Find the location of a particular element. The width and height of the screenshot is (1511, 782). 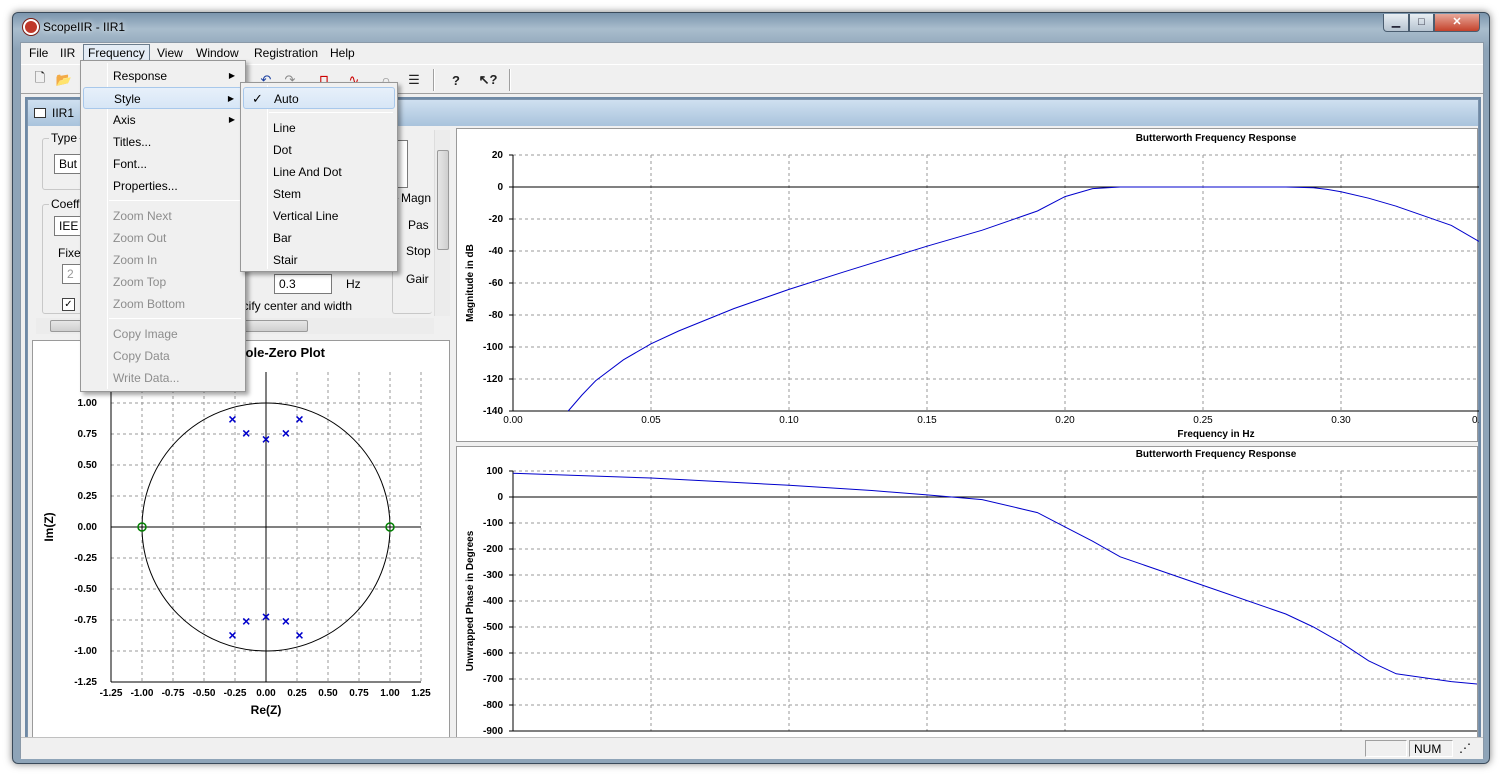

stop-label: Stop is located at coordinates (418, 251).